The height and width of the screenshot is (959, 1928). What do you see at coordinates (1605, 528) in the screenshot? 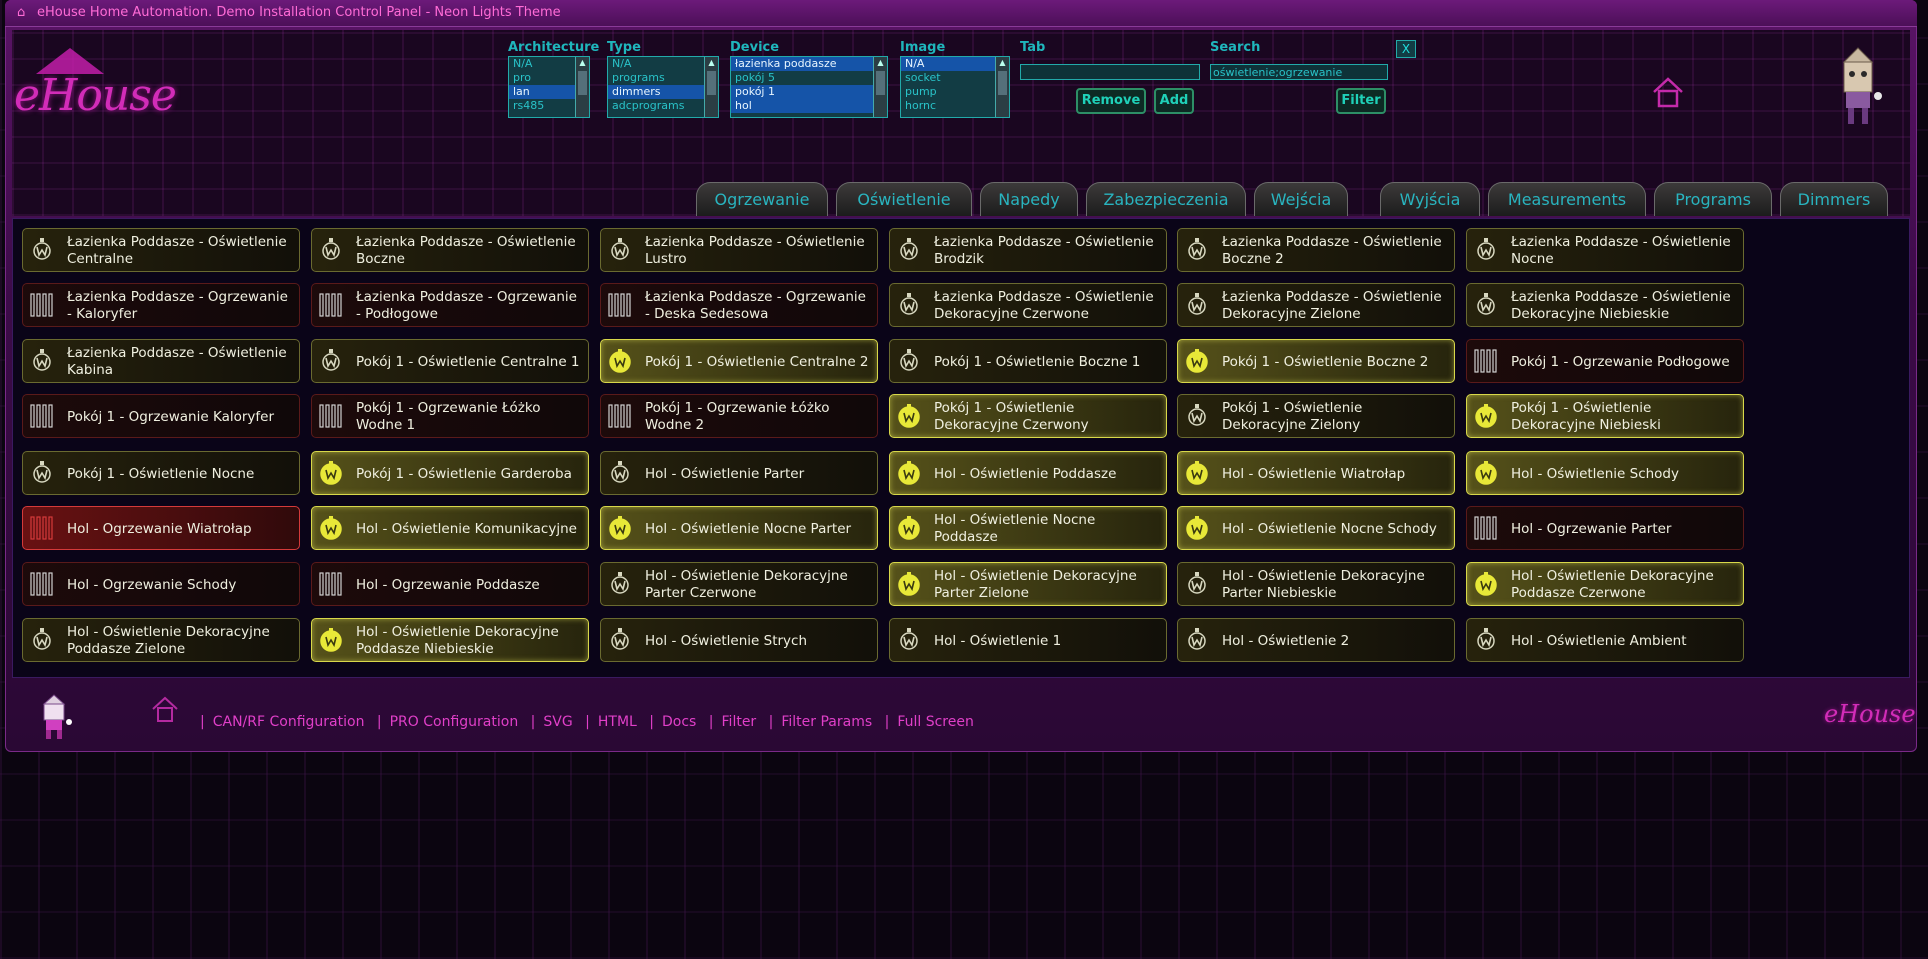
I see `device-tile: Hol - Ogrzewanie Parter` at bounding box center [1605, 528].